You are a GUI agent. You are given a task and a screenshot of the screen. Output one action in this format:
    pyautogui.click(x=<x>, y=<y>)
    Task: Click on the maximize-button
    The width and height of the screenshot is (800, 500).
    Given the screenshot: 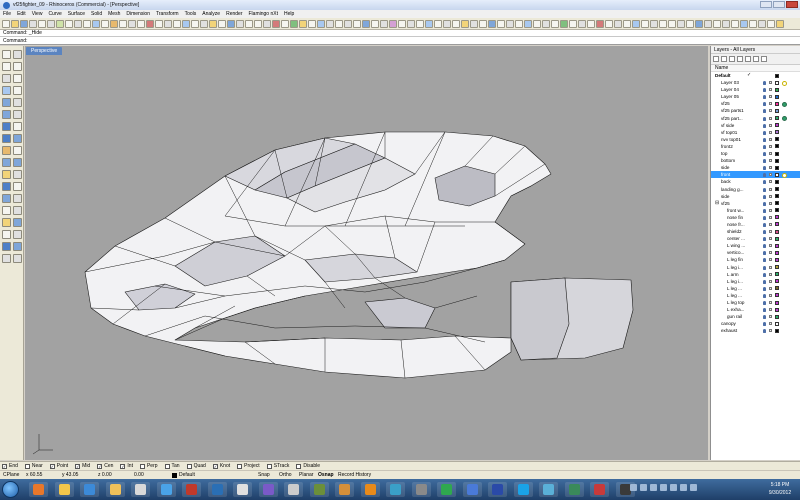 What is the action you would take?
    pyautogui.click(x=779, y=4)
    